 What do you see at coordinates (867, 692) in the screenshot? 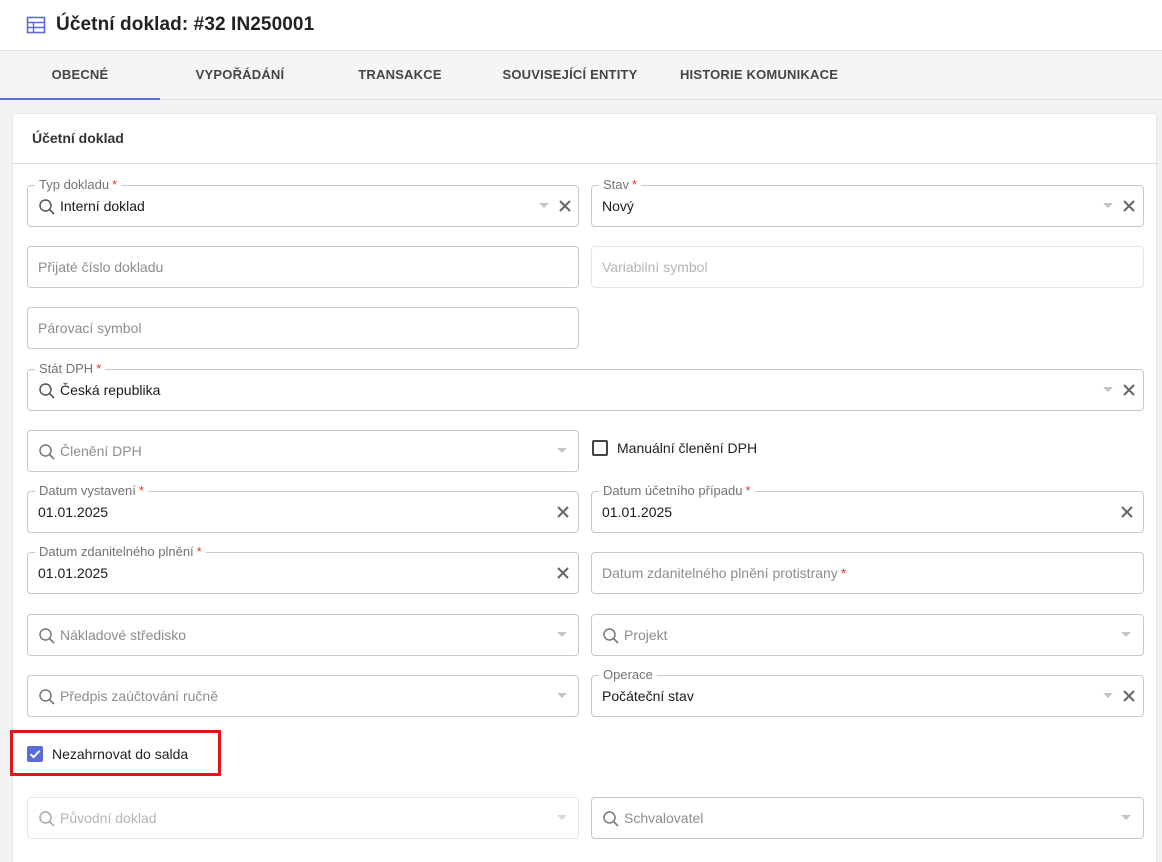
I see `operace-select: Operace Počáteční stav` at bounding box center [867, 692].